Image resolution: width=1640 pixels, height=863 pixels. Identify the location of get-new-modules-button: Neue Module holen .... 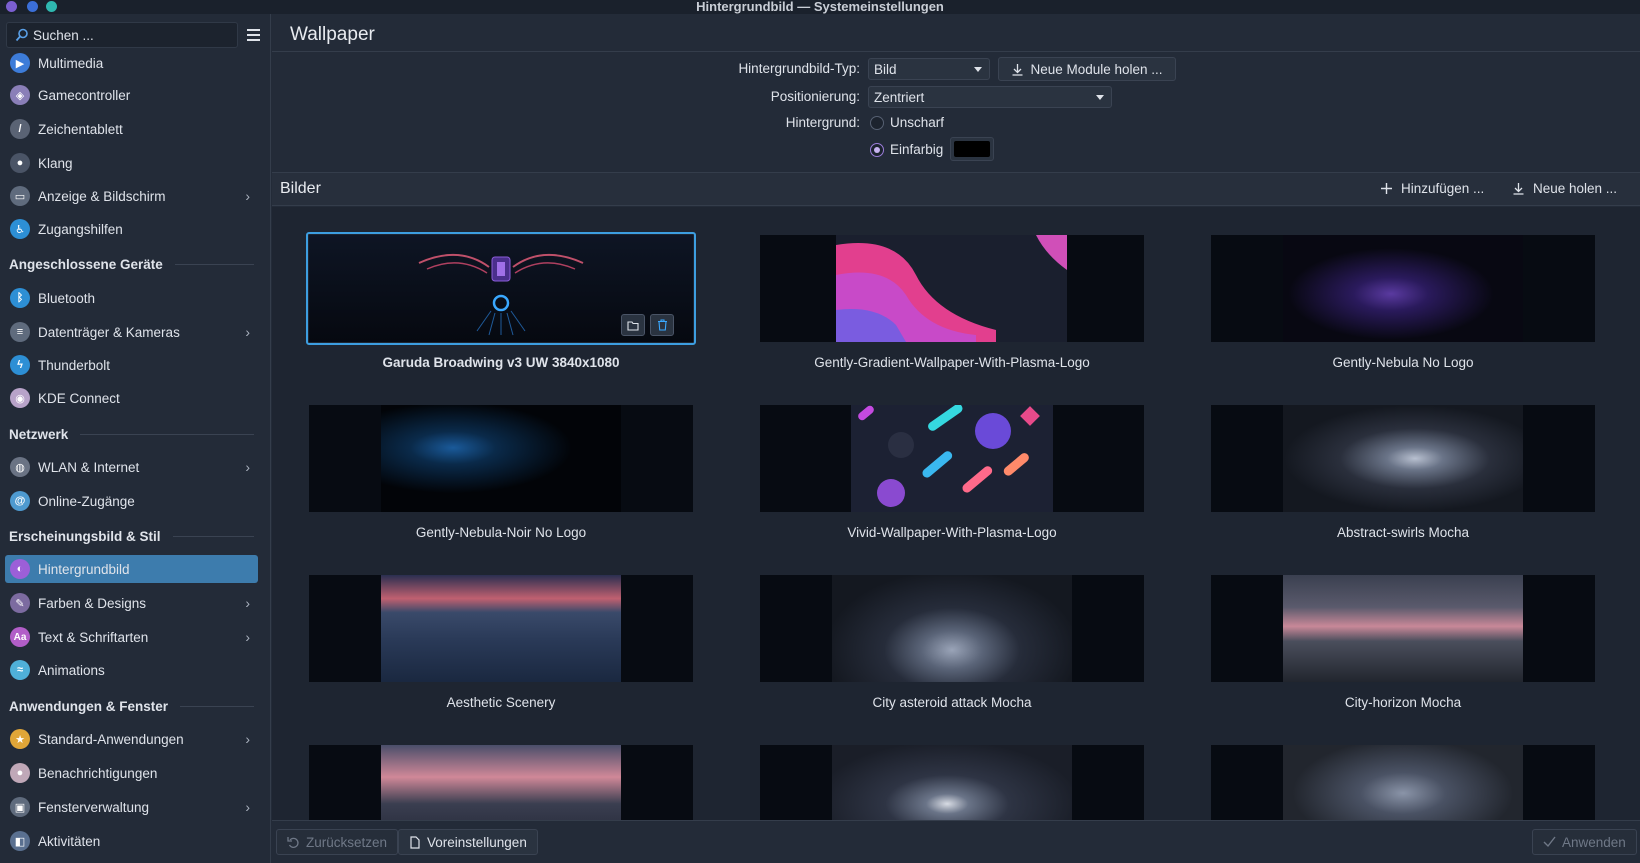
(1087, 69).